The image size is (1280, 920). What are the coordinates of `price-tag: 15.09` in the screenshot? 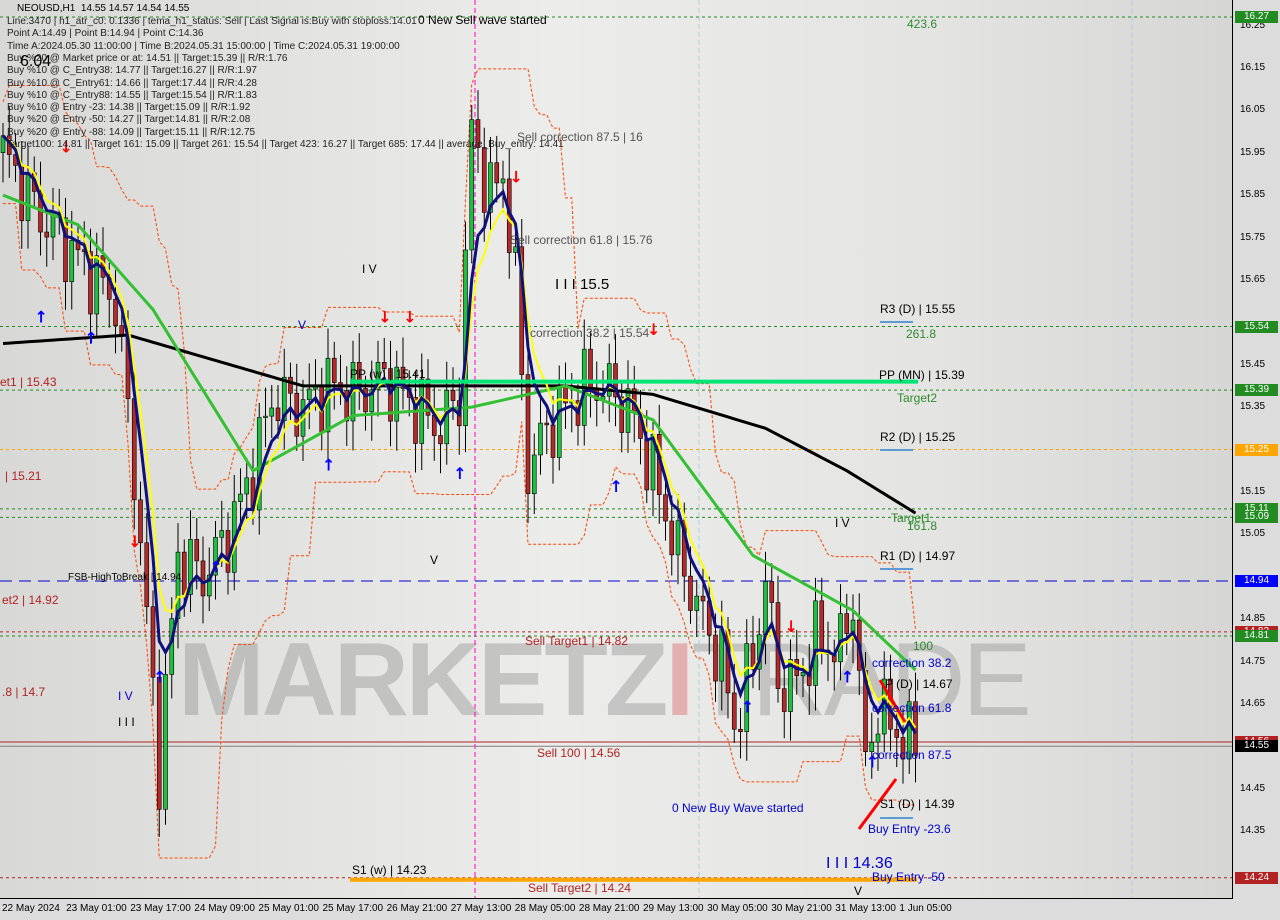 It's located at (1256, 517).